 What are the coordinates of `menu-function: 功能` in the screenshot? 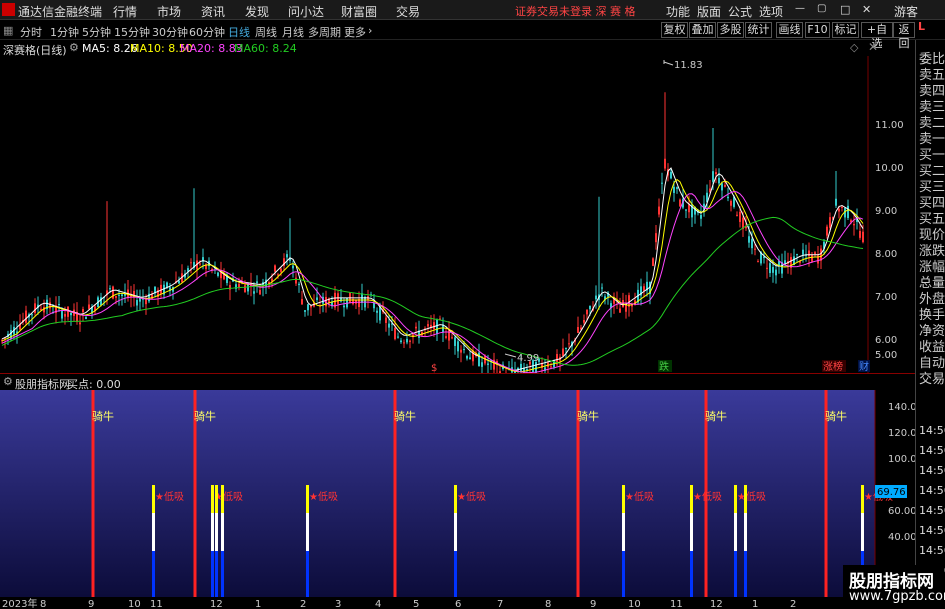 It's located at (678, 11).